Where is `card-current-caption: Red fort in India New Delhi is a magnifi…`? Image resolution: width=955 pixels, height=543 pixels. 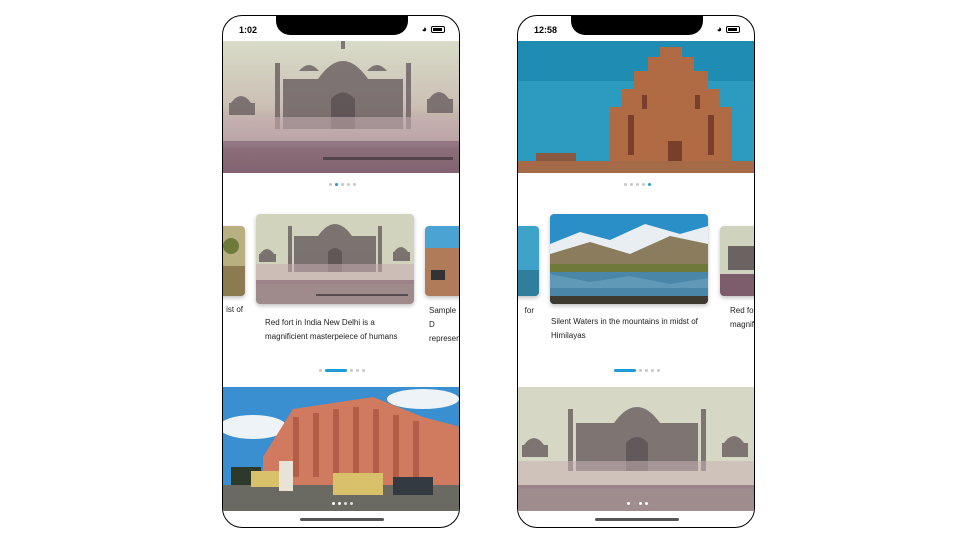
card-current-caption: Red fort in India New Delhi is a magnifi… is located at coordinates (331, 329).